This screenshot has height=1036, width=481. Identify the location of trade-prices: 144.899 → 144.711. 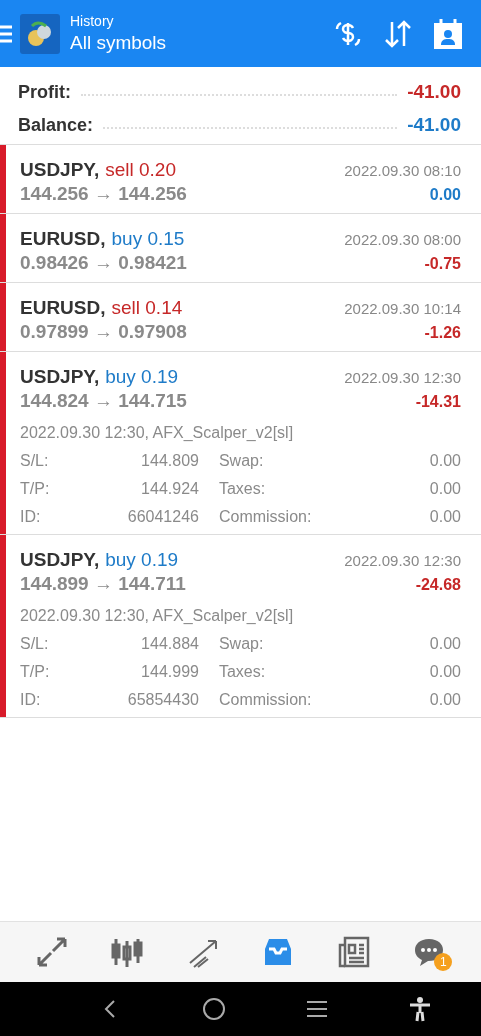
(103, 584).